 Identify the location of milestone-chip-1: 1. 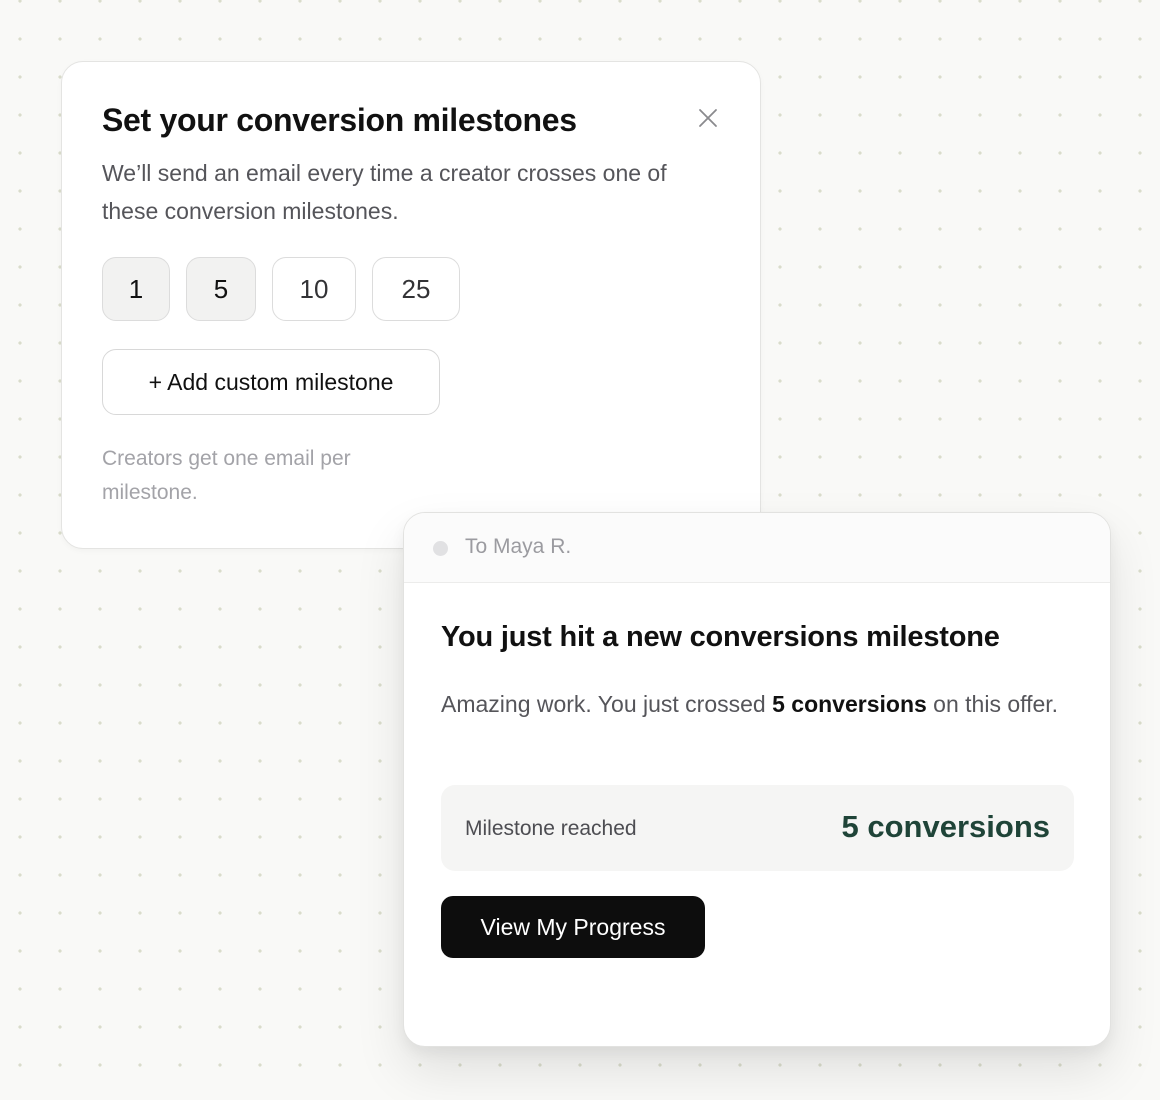
(136, 289).